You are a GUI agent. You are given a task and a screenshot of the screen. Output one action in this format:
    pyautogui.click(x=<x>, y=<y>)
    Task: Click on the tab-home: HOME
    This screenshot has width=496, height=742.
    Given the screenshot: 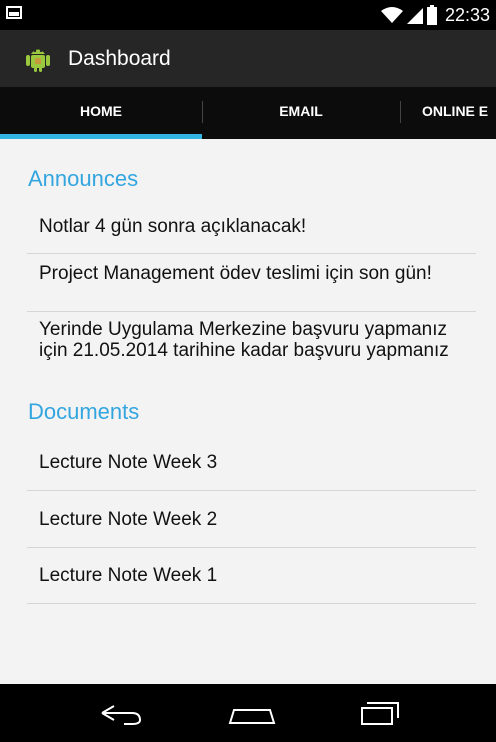 What is the action you would take?
    pyautogui.click(x=101, y=111)
    